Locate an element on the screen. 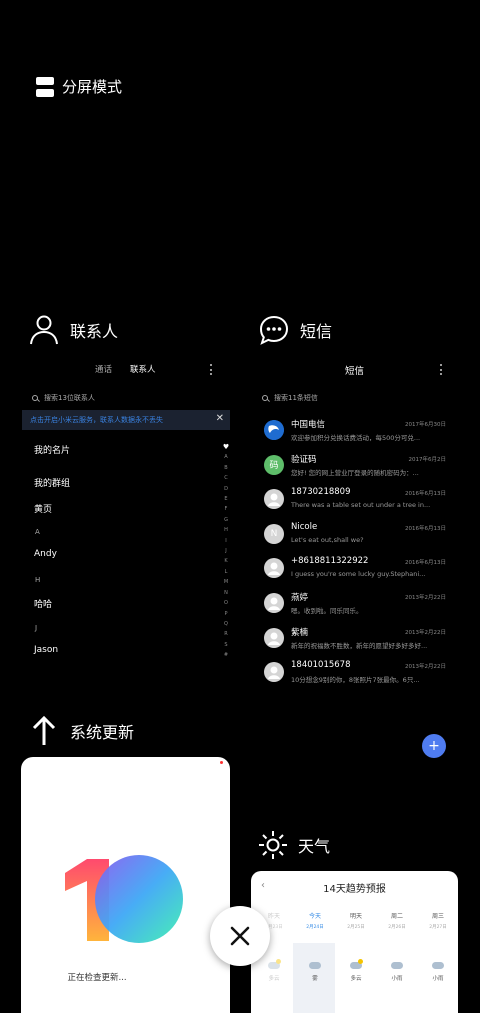 The width and height of the screenshot is (480, 1013). update-app-header: 系统更新 is located at coordinates (83, 731).